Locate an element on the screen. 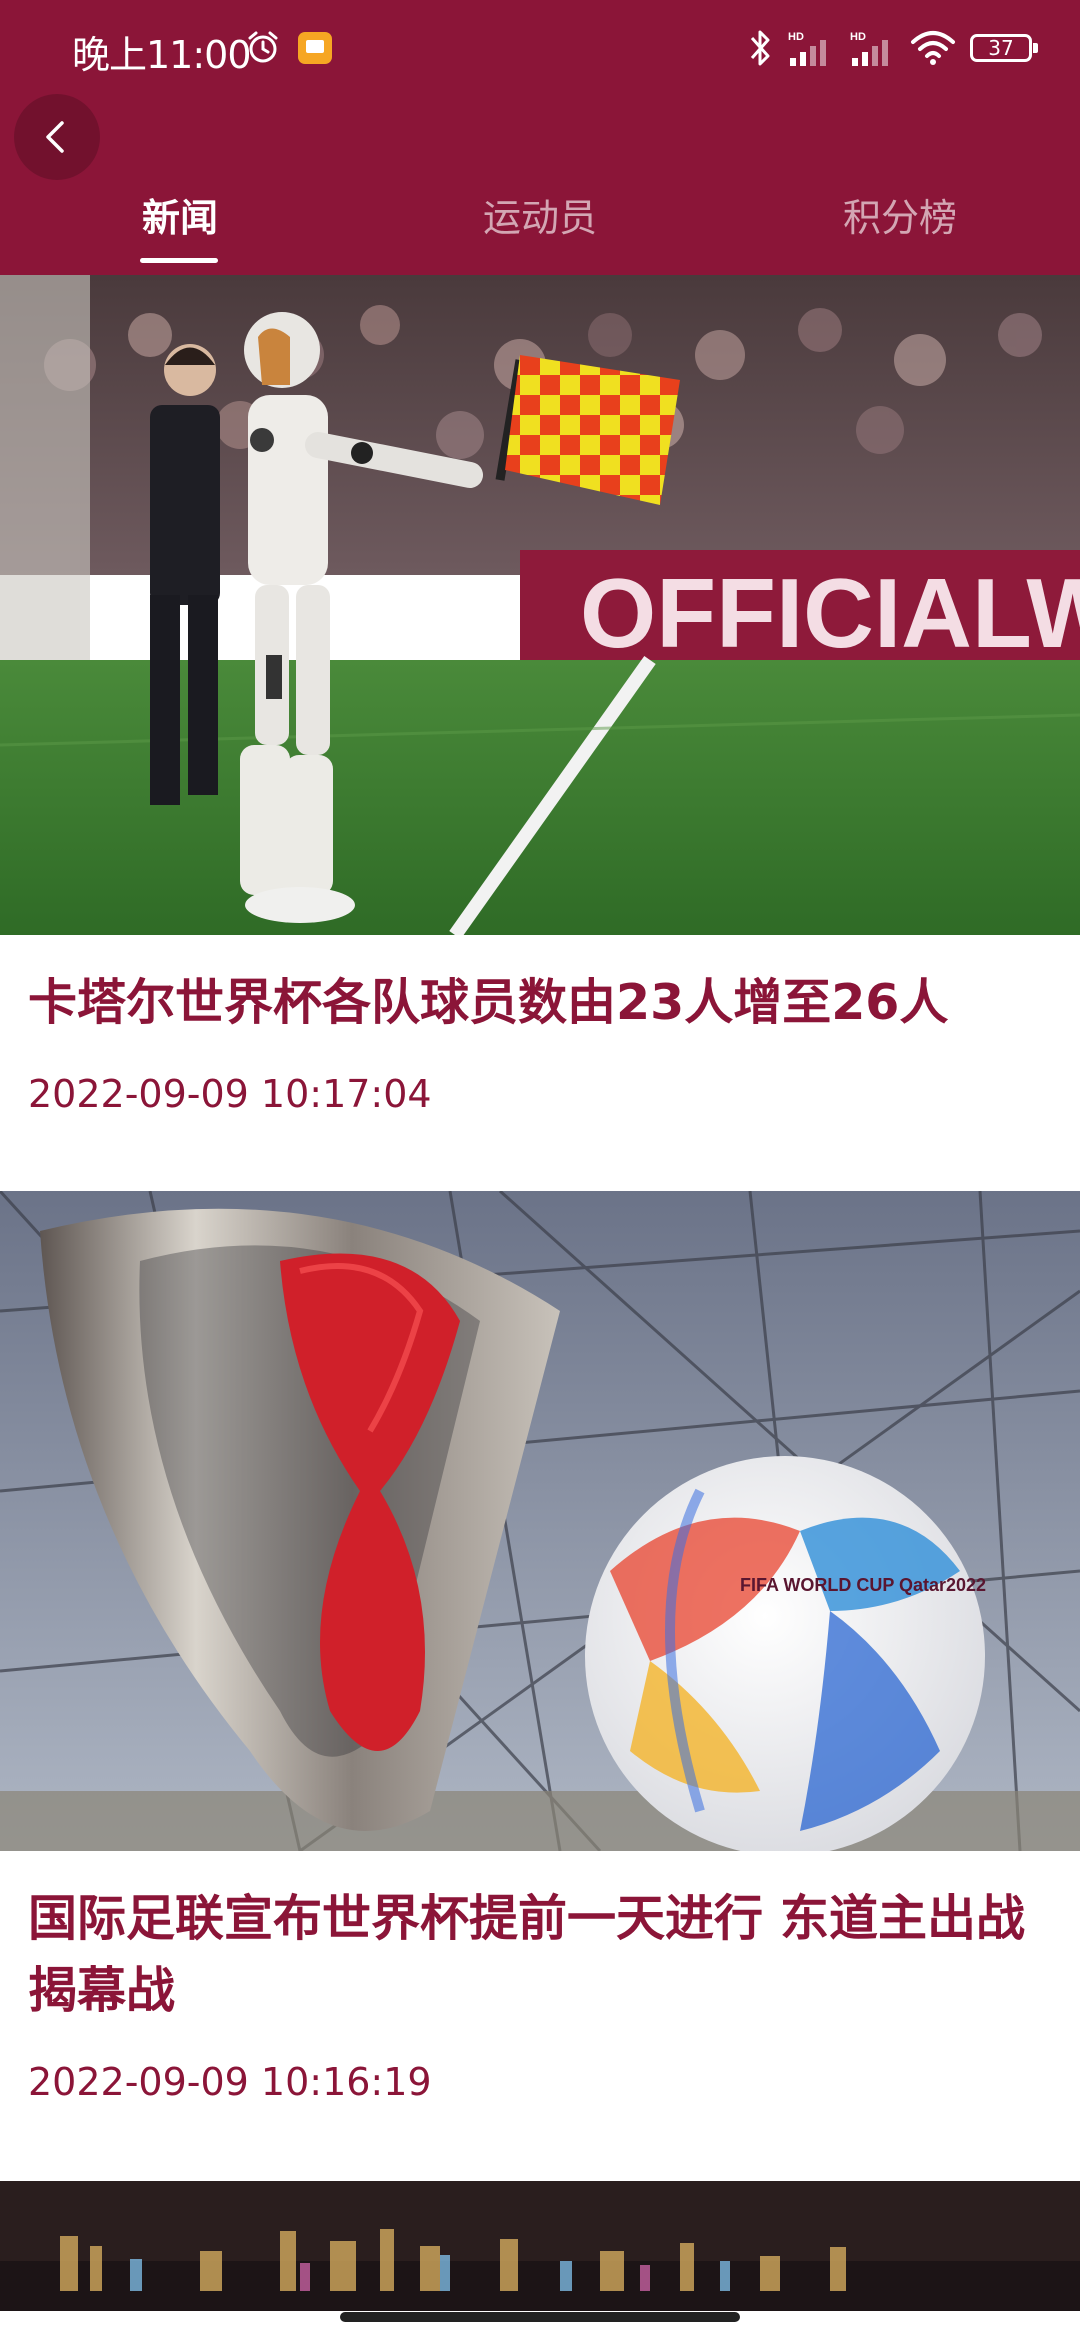 The height and width of the screenshot is (2340, 1080). tab-athletes: 运动员 is located at coordinates (540, 227).